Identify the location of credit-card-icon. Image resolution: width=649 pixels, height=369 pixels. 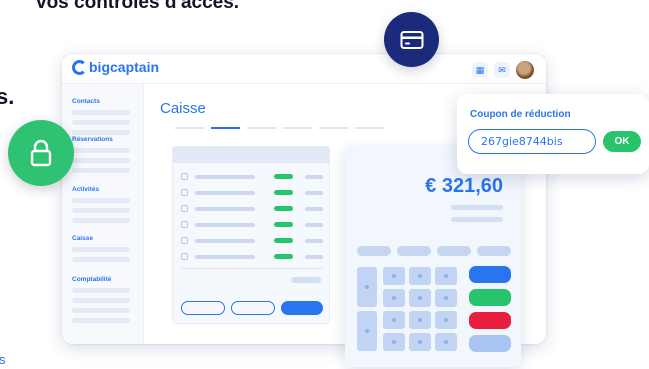
(411, 39).